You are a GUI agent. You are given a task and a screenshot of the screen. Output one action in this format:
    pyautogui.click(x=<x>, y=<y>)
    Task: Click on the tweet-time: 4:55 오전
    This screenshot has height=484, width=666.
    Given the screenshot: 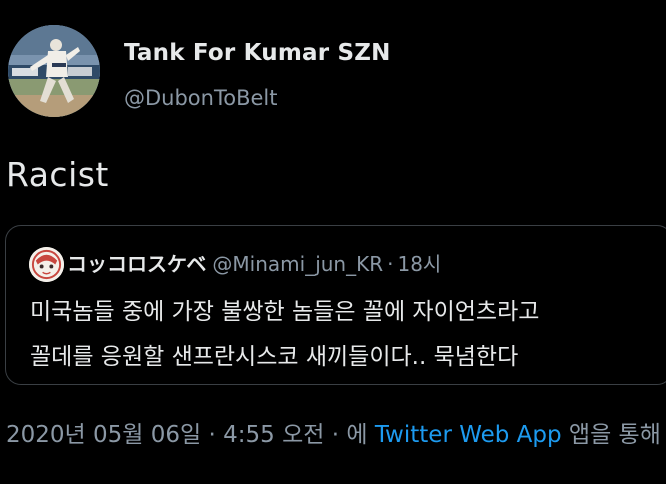 What is the action you would take?
    pyautogui.click(x=273, y=435)
    